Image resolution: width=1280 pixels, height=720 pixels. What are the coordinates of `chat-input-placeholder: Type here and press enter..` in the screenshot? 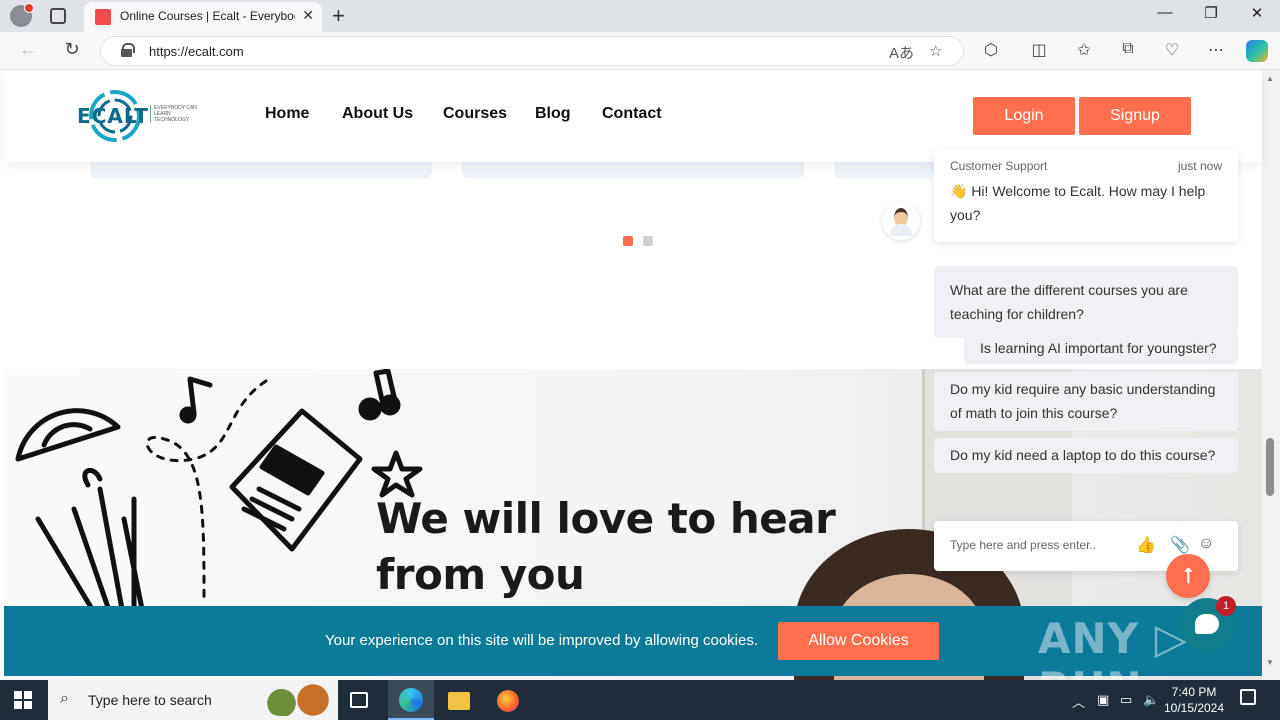 It's located at (1023, 545).